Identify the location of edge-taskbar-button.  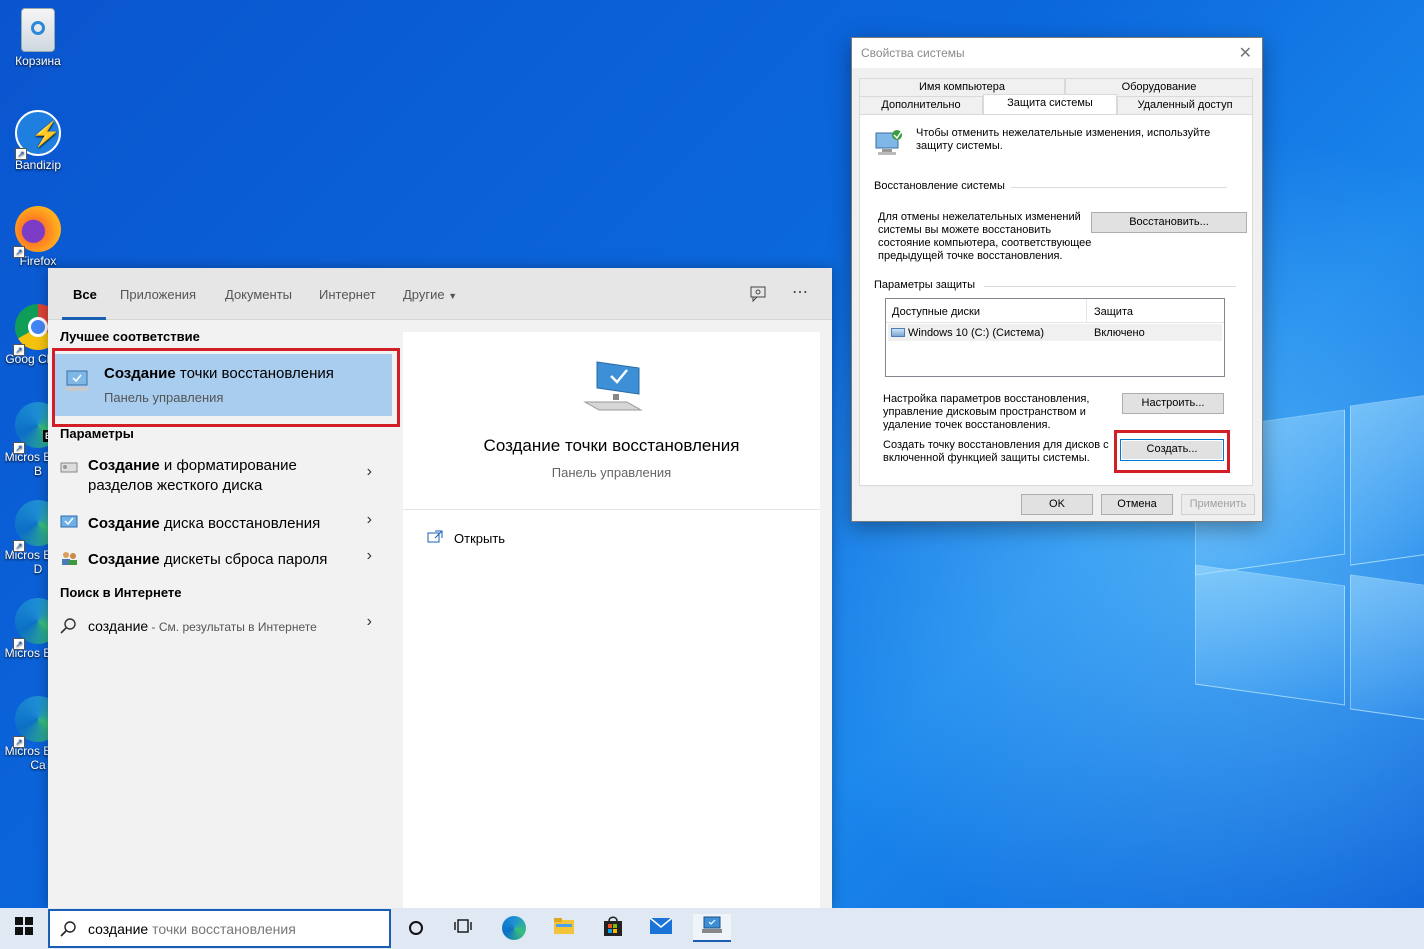
(514, 928).